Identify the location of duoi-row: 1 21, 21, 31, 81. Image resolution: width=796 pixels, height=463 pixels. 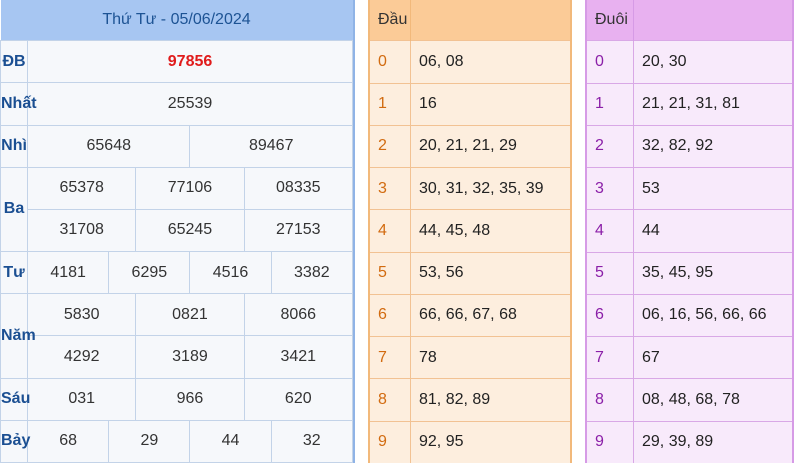
(689, 104).